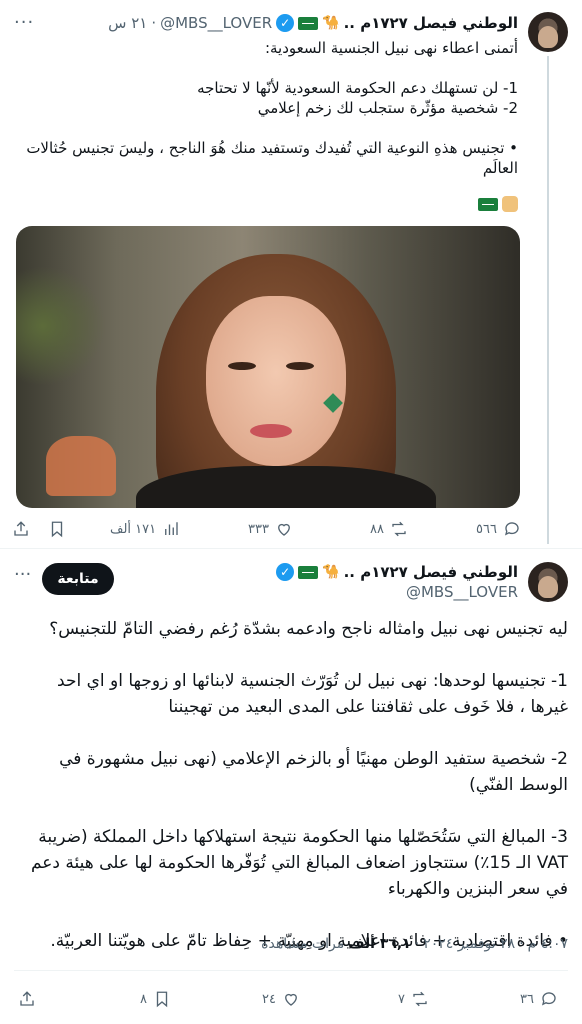 This screenshot has width=582, height=1024. What do you see at coordinates (548, 944) in the screenshot?
I see `tweet-time: ٤:٠٧ م` at bounding box center [548, 944].